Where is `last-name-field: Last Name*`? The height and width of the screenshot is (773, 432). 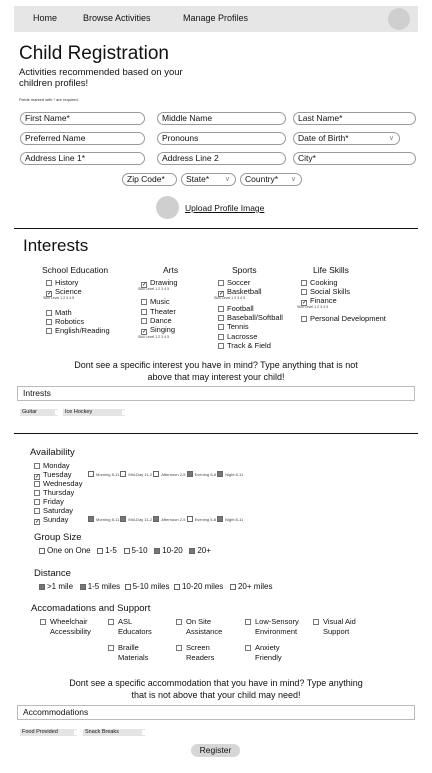 last-name-field: Last Name* is located at coordinates (354, 118).